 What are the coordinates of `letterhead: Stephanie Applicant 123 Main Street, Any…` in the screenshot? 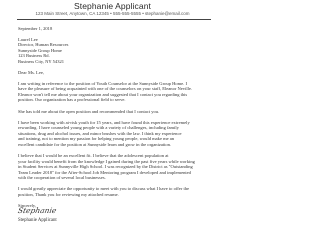 It's located at (112, 8).